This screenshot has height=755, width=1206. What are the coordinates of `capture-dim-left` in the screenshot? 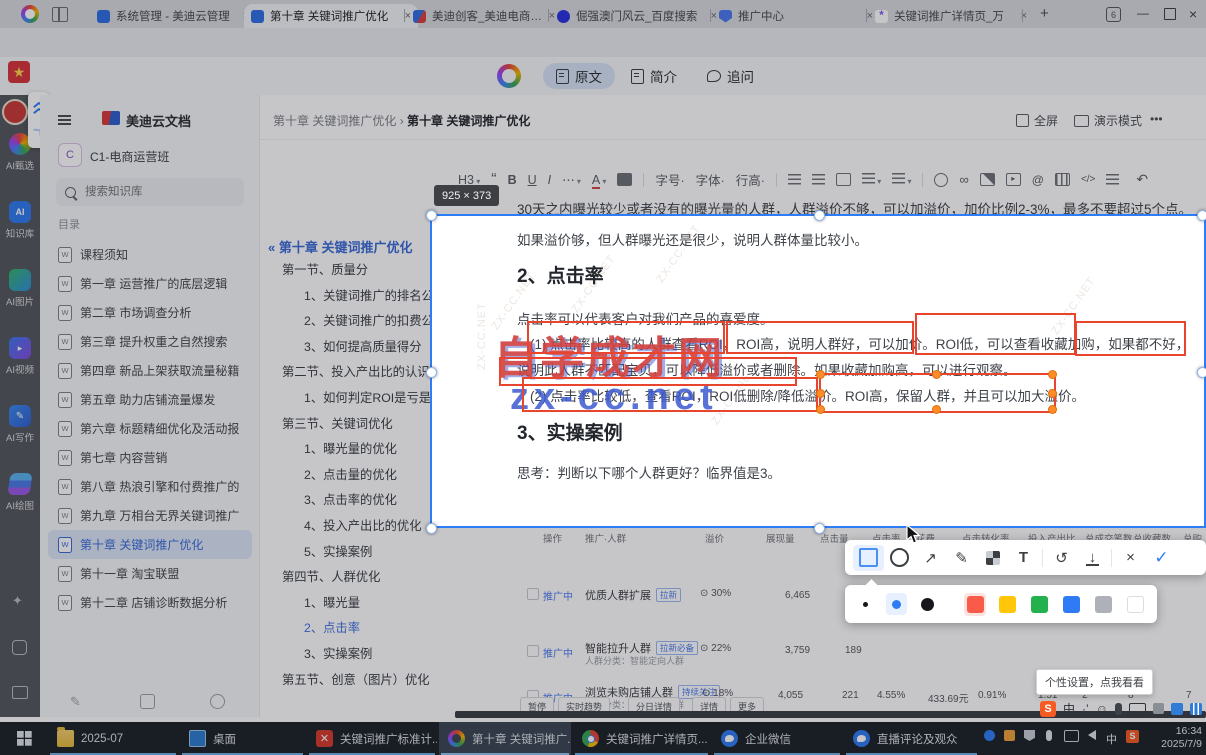 It's located at (215, 371).